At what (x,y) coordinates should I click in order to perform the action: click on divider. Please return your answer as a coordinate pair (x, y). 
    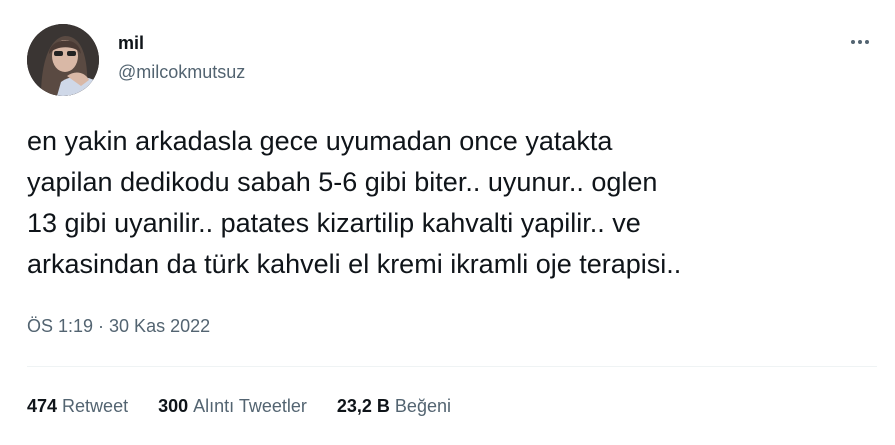
    Looking at the image, I should click on (452, 366).